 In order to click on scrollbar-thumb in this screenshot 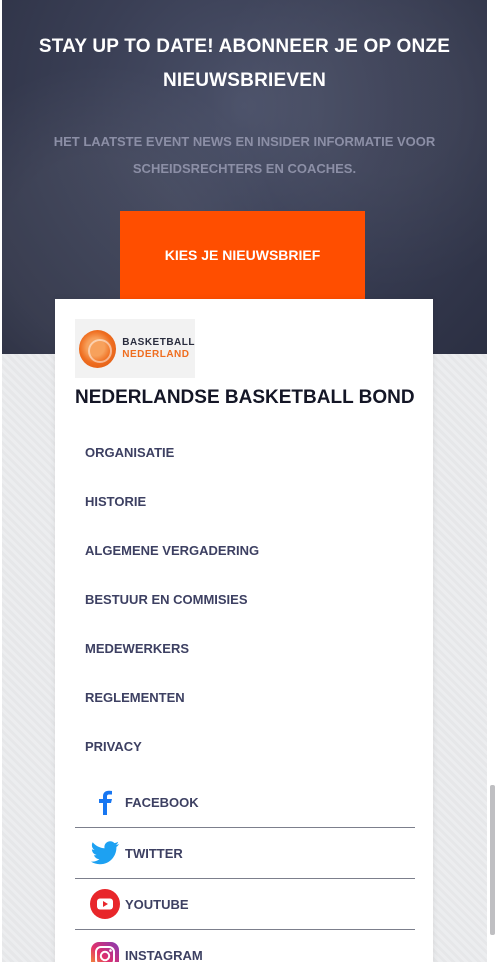, I will do `click(492, 860)`.